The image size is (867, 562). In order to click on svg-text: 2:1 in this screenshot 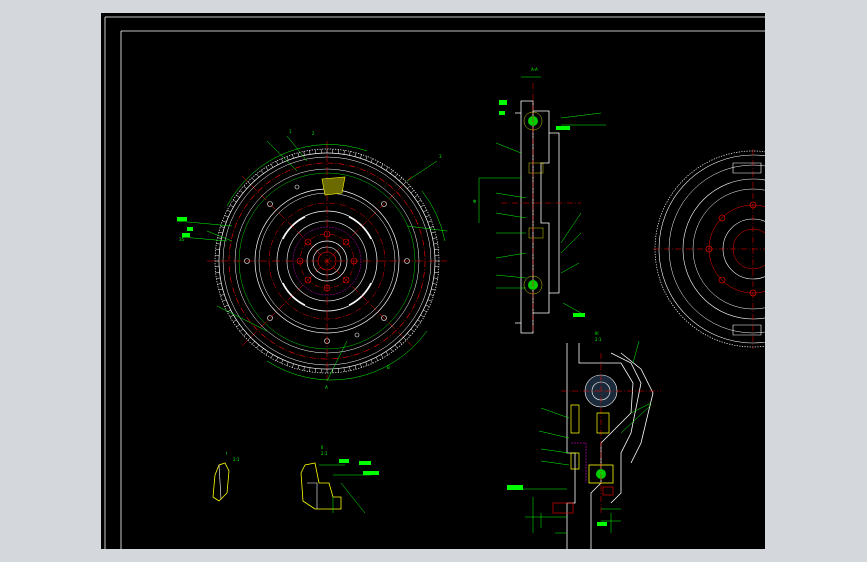, I will do `click(324, 453)`.